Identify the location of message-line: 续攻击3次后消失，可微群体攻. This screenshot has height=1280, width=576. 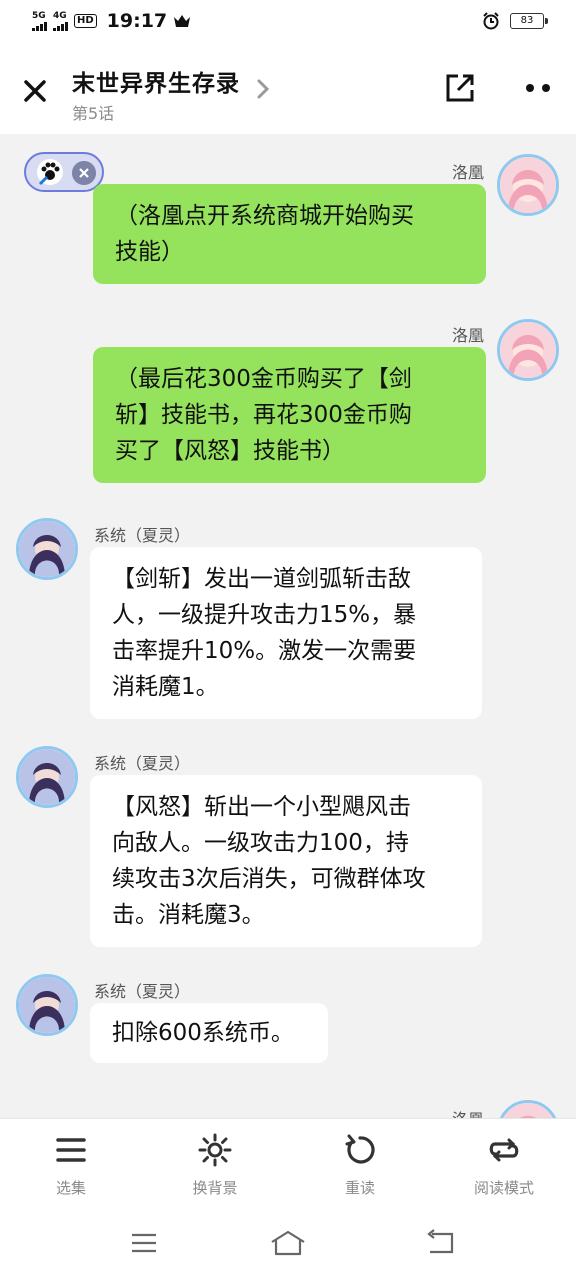
(269, 879).